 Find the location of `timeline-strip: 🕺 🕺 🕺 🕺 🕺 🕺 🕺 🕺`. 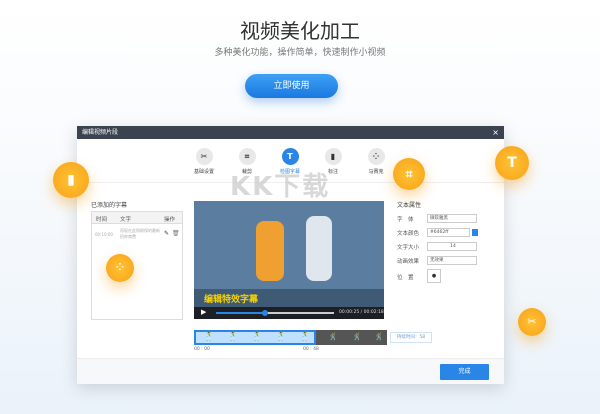

timeline-strip: 🕺 🕺 🕺 🕺 🕺 🕺 🕺 🕺 is located at coordinates (290, 337).